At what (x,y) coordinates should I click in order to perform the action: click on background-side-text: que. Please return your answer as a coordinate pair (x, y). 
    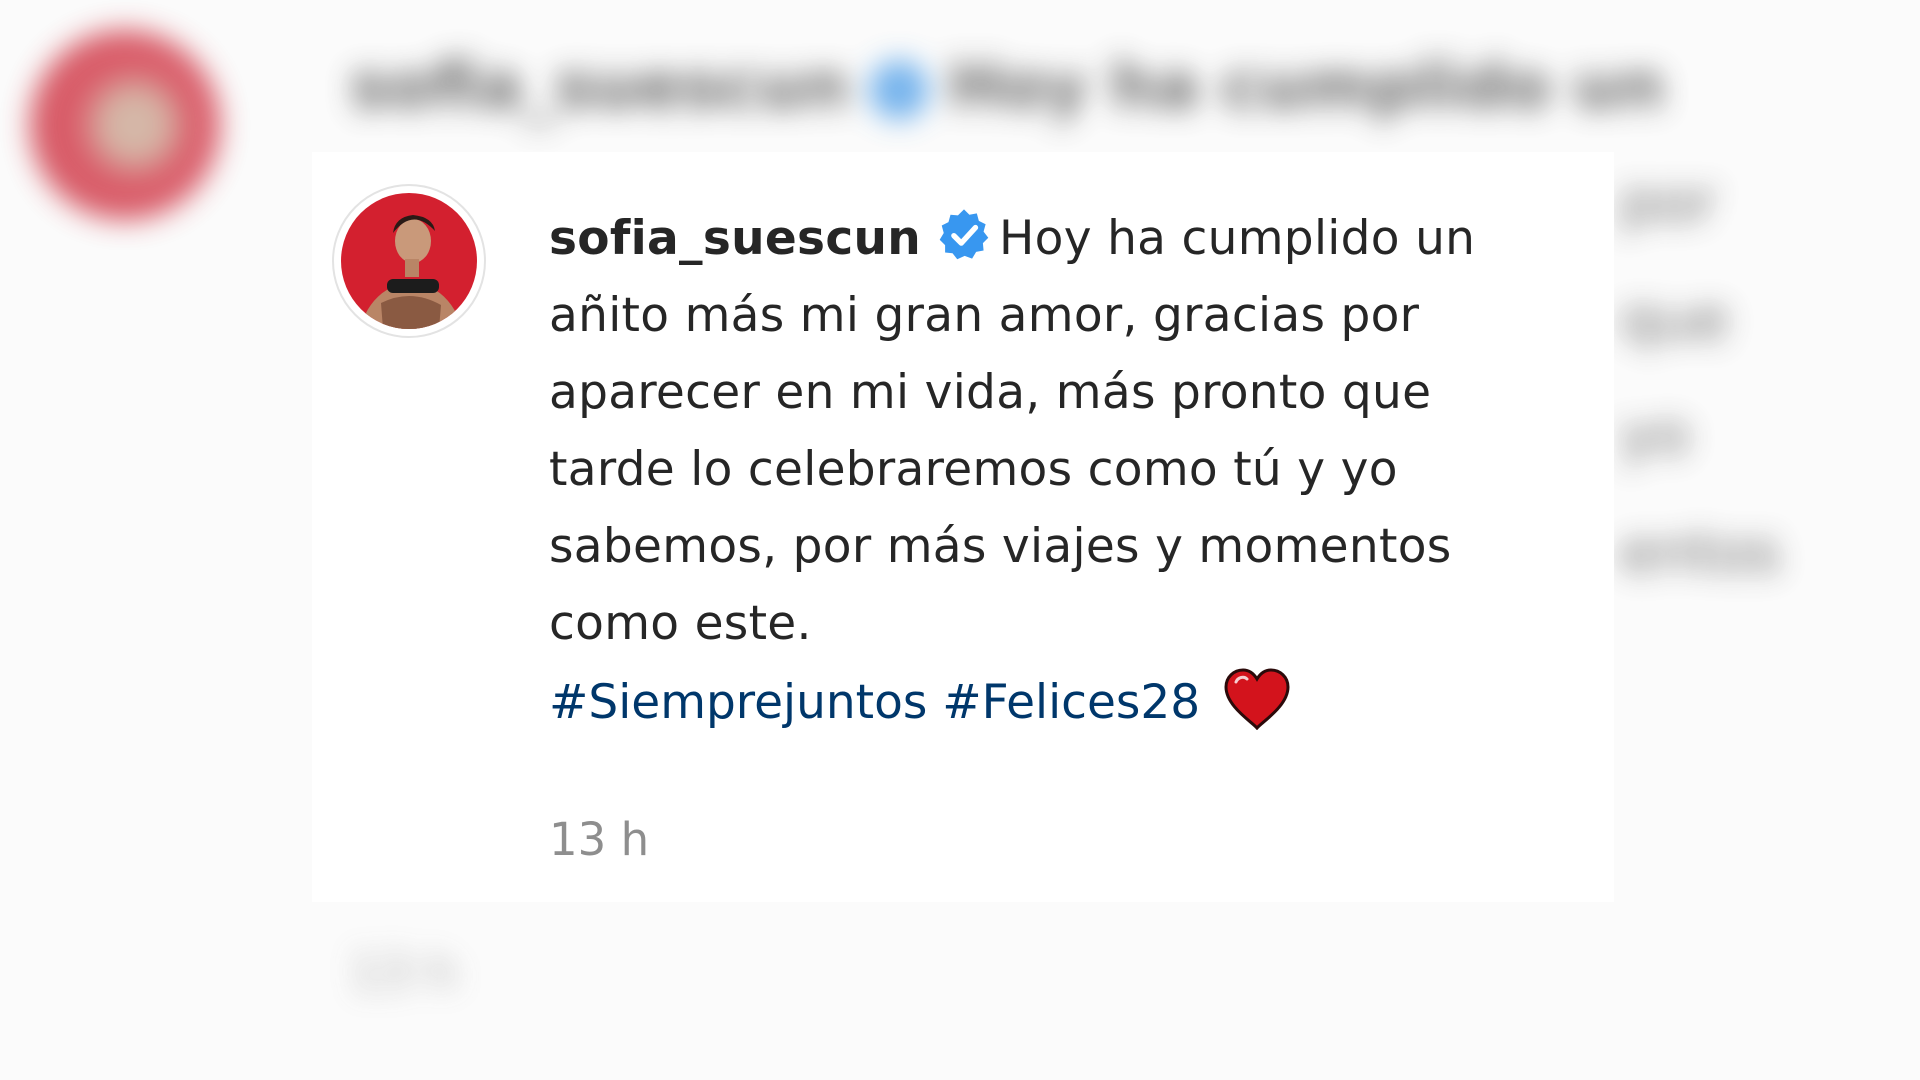
    Looking at the image, I should click on (1675, 319).